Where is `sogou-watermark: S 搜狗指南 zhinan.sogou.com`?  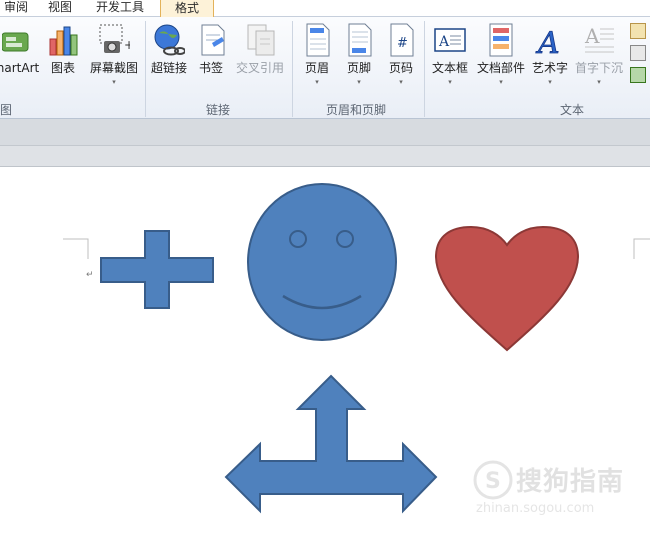
sogou-watermark: S 搜狗指南 zhinan.sogou.com is located at coordinates (553, 494).